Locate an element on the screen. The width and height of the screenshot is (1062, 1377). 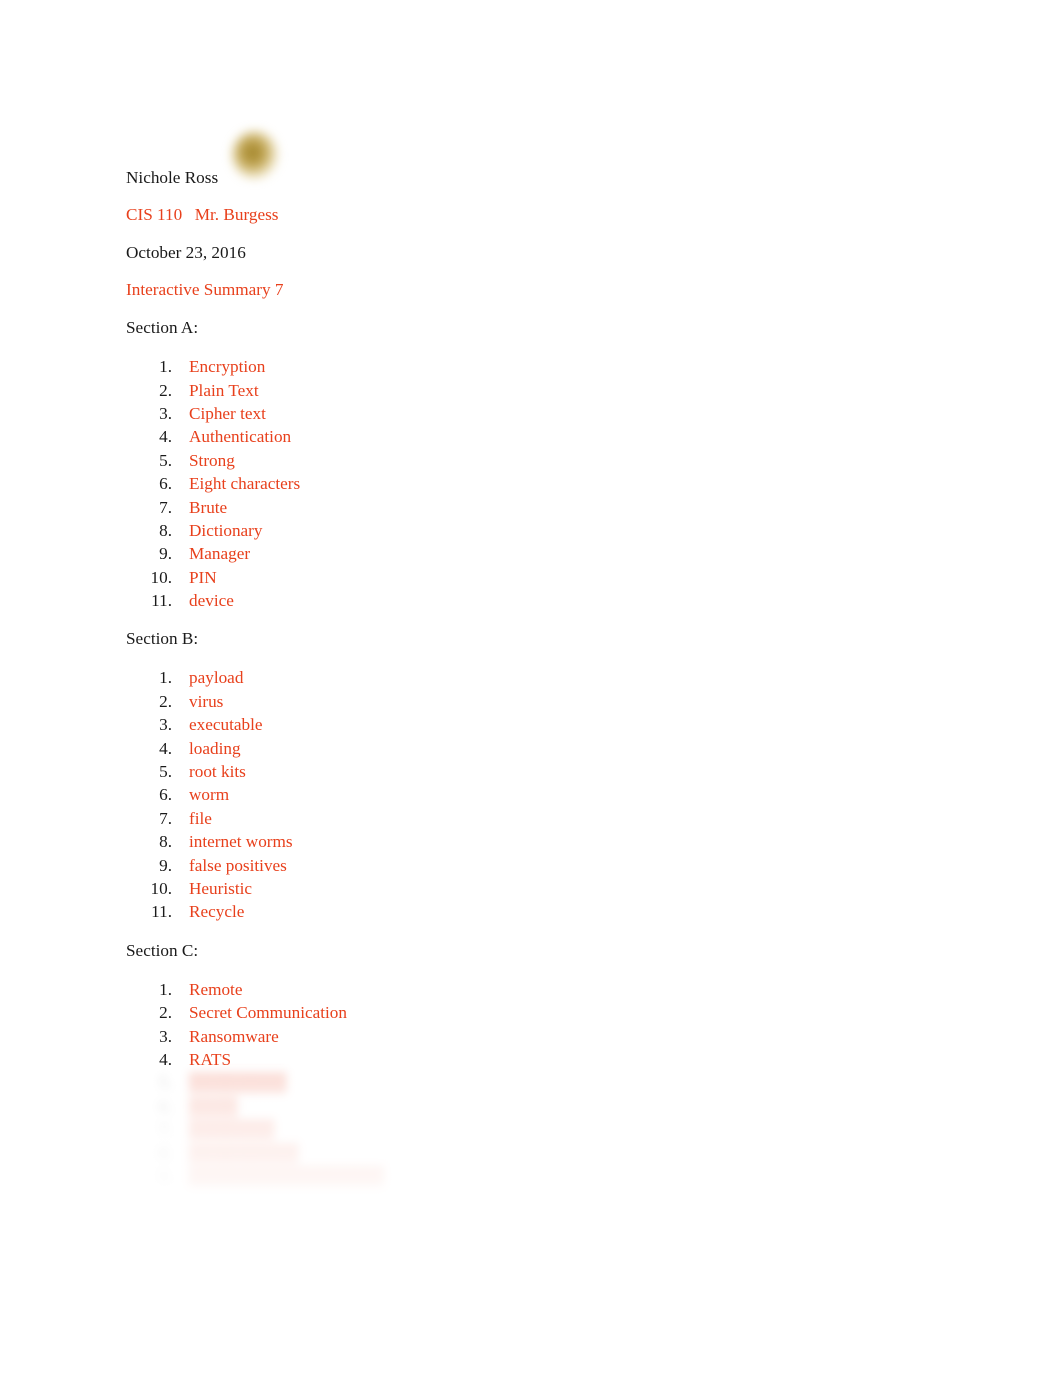
list-item-text: Cipher text is located at coordinates (227, 413).